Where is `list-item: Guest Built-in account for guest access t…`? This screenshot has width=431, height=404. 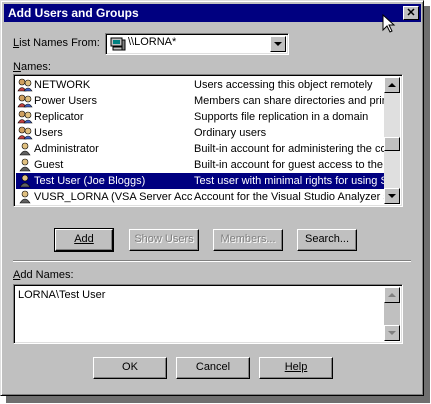 list-item: Guest Built-in account for guest access t… is located at coordinates (200, 165).